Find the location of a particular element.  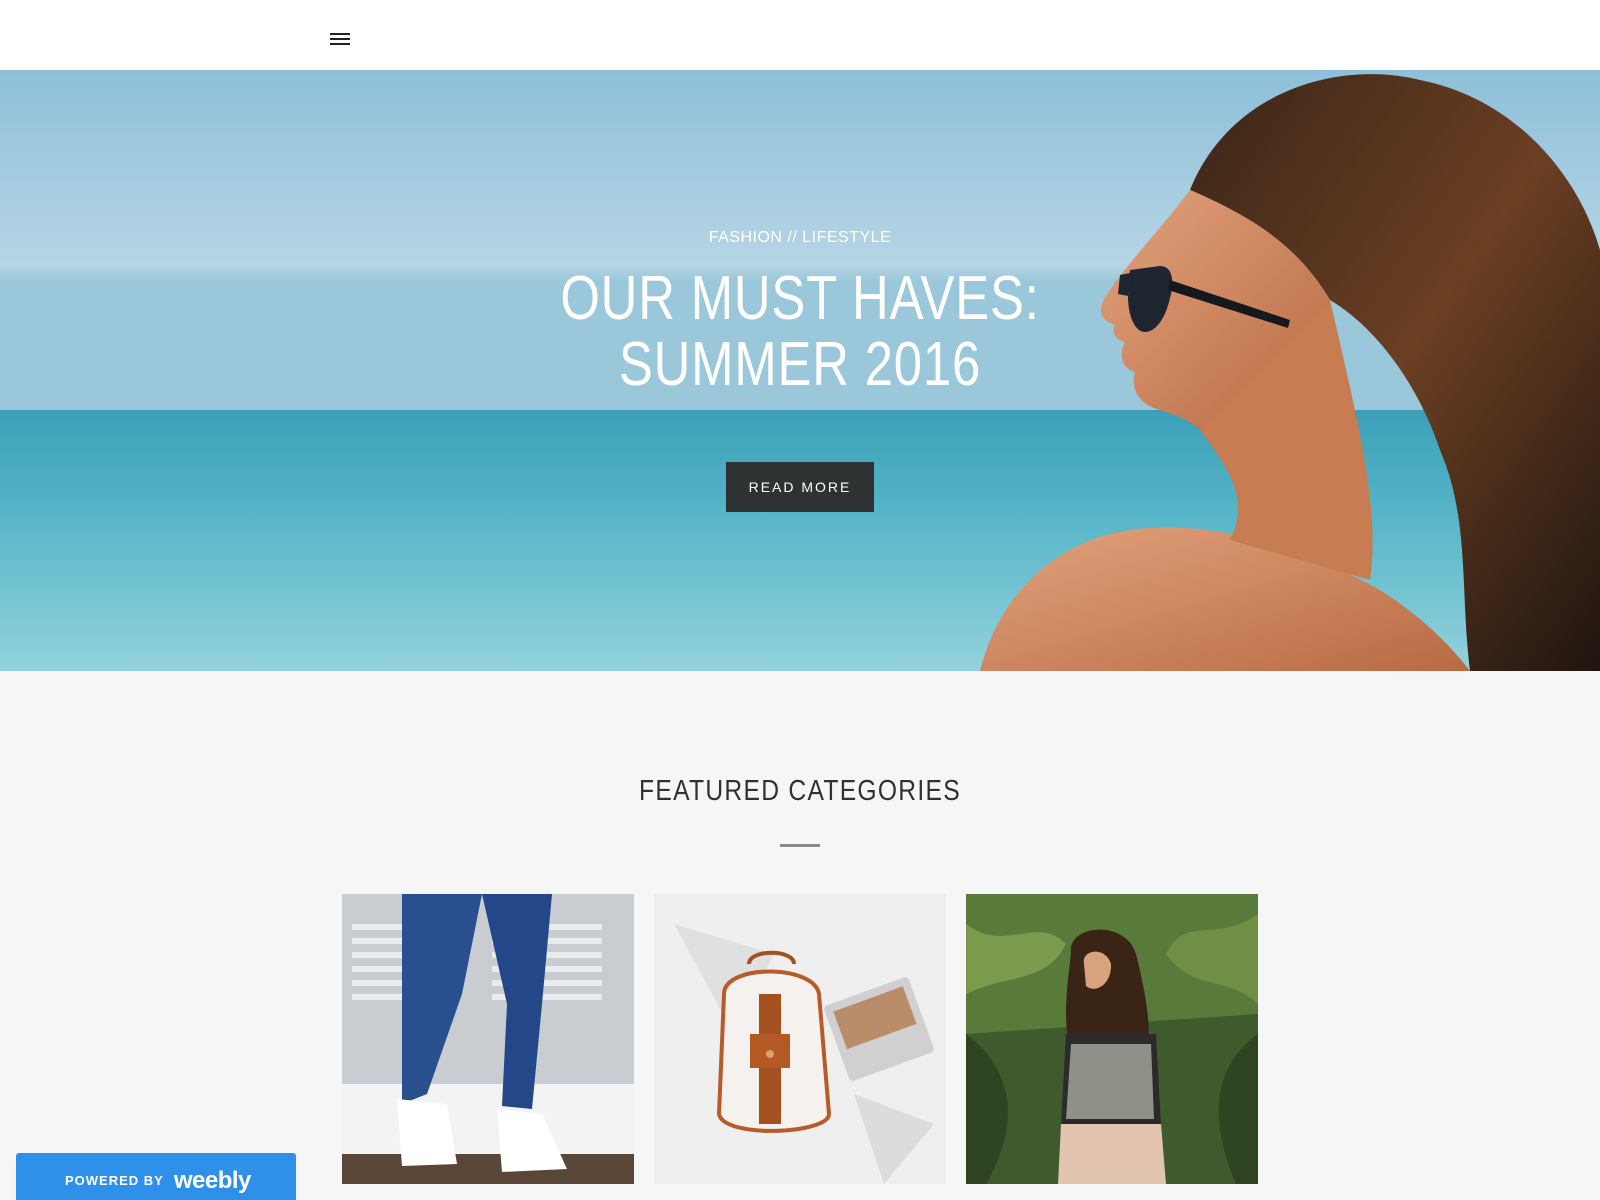

site-header is located at coordinates (800, 35).